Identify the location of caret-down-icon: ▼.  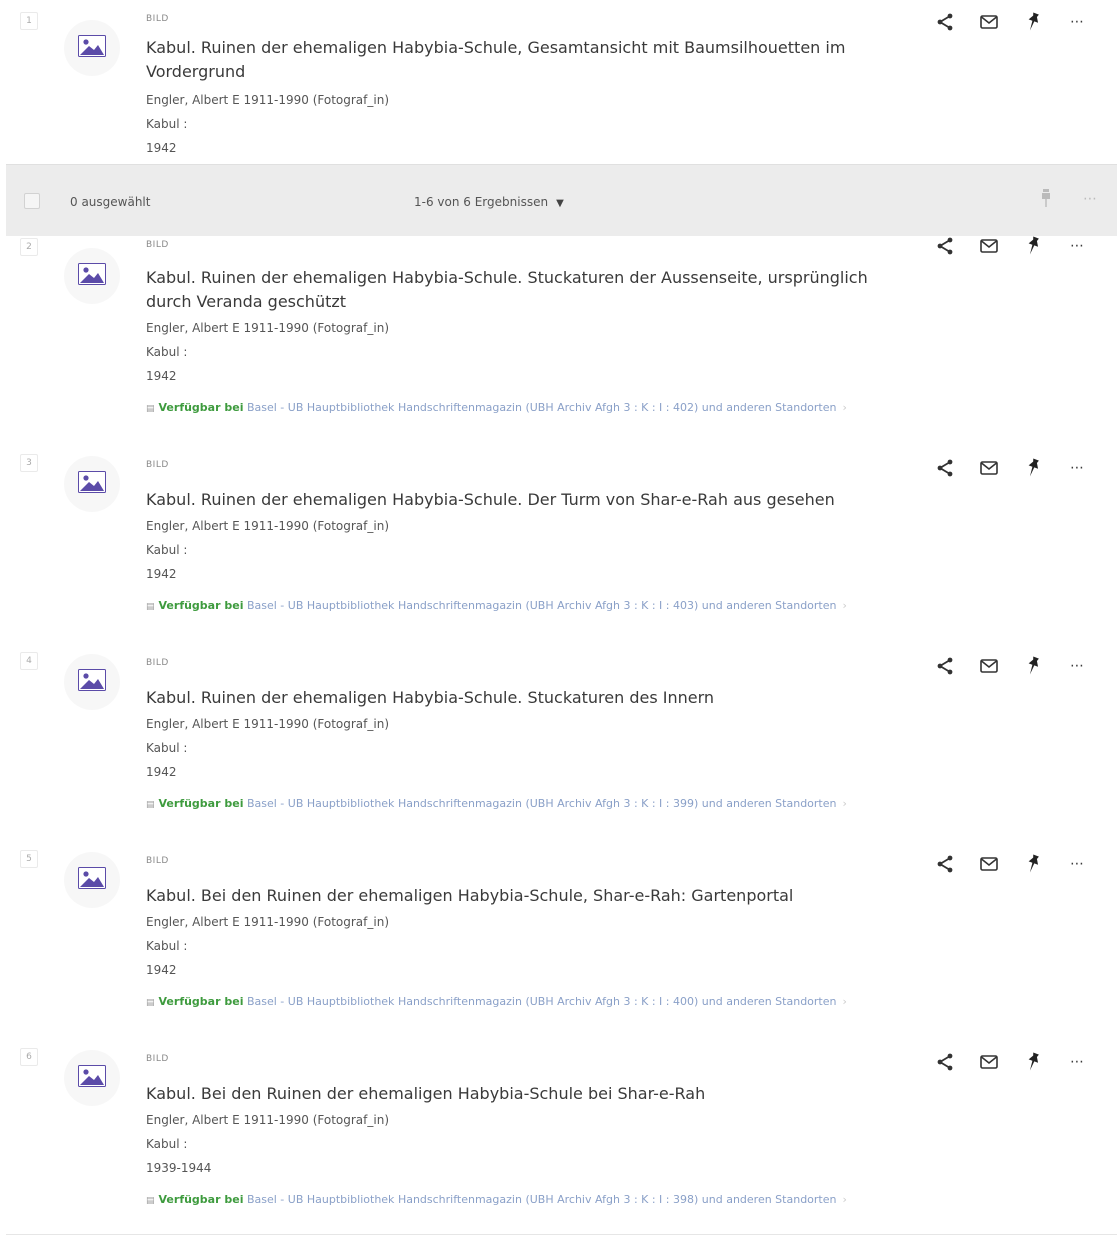
(560, 203).